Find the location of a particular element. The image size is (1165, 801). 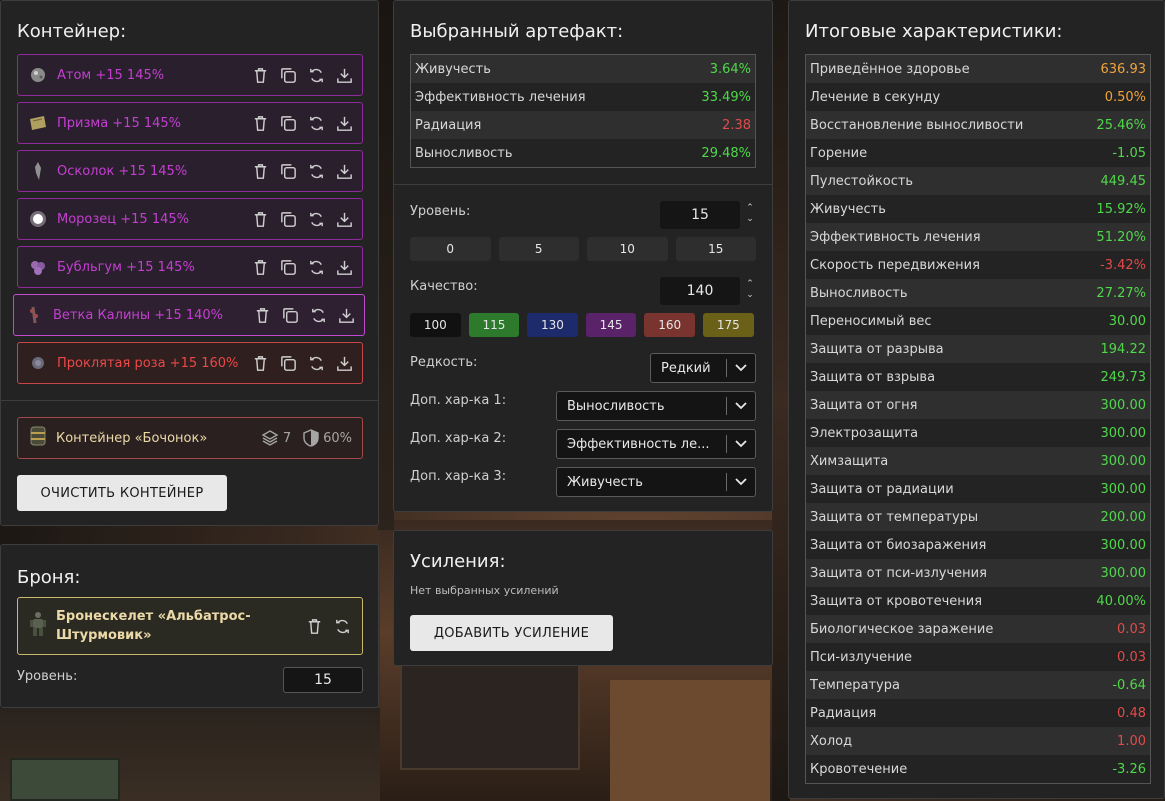

quality-preset-button: 160 is located at coordinates (669, 325).